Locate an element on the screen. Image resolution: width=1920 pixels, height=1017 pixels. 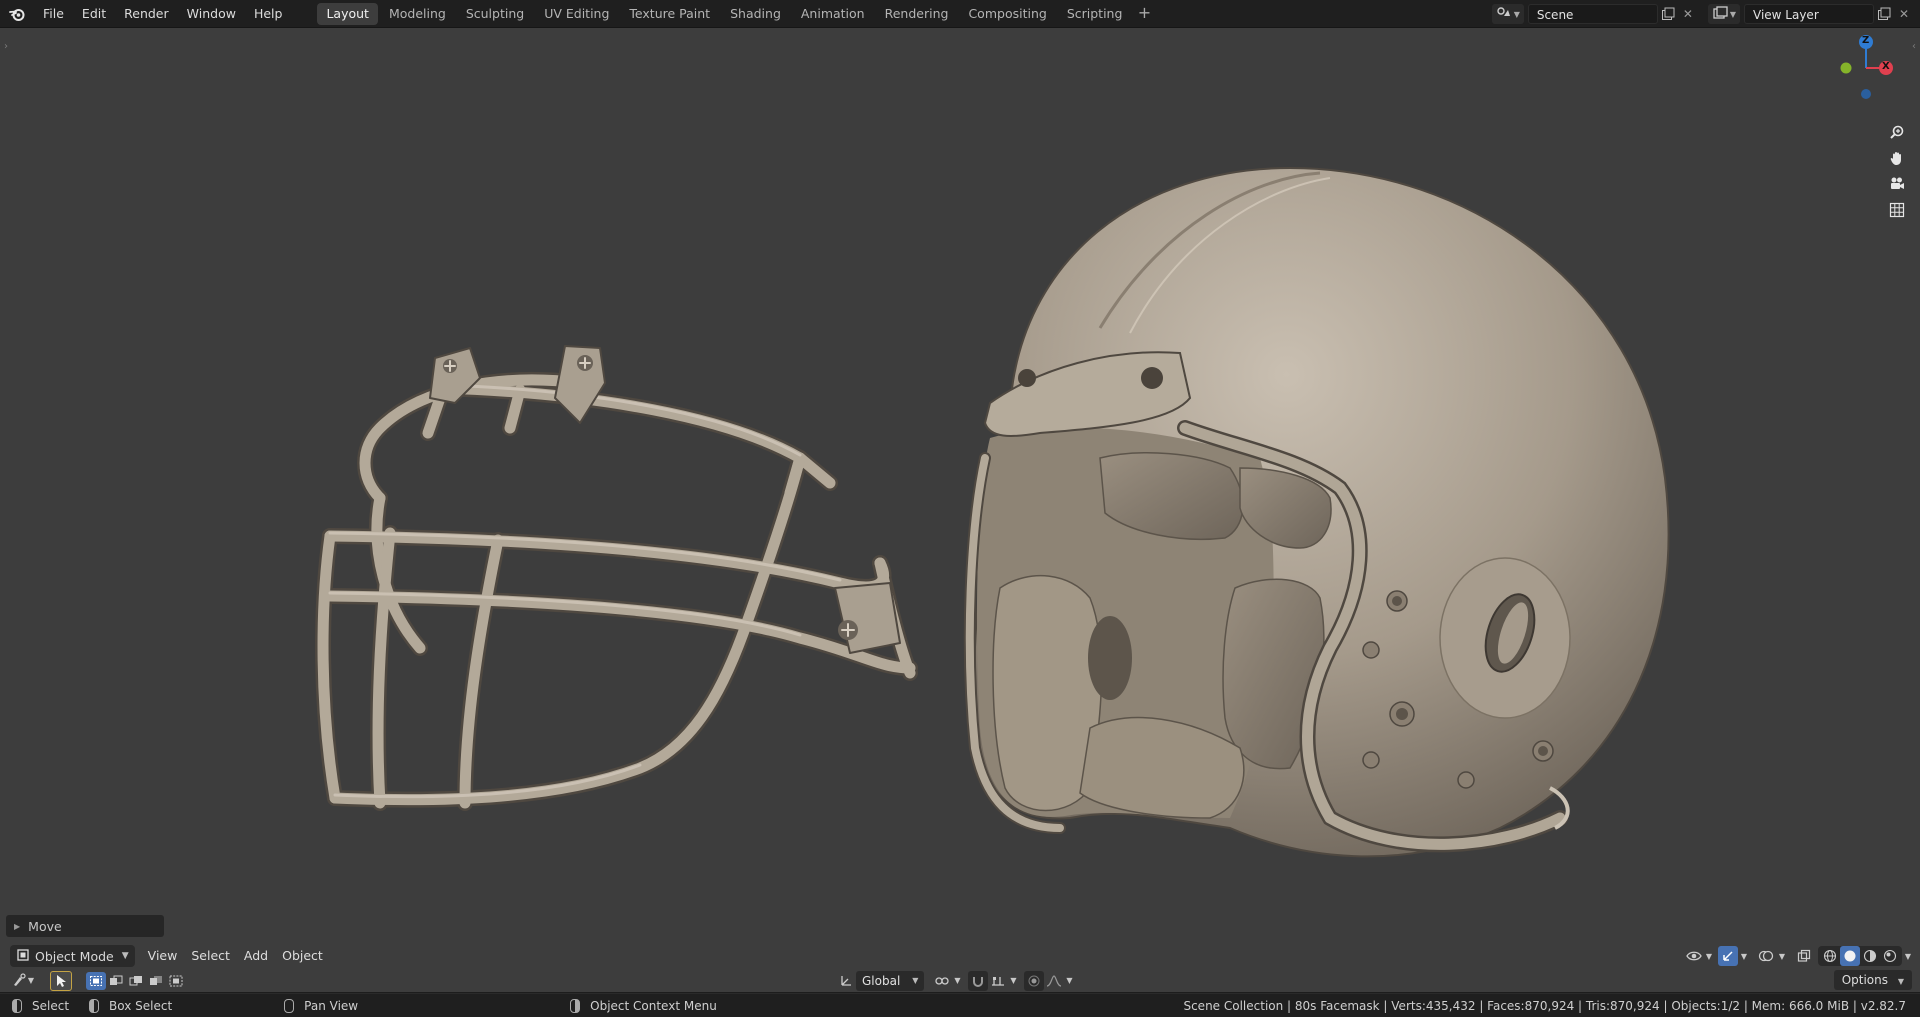
zoom-icon is located at coordinates (1897, 132).